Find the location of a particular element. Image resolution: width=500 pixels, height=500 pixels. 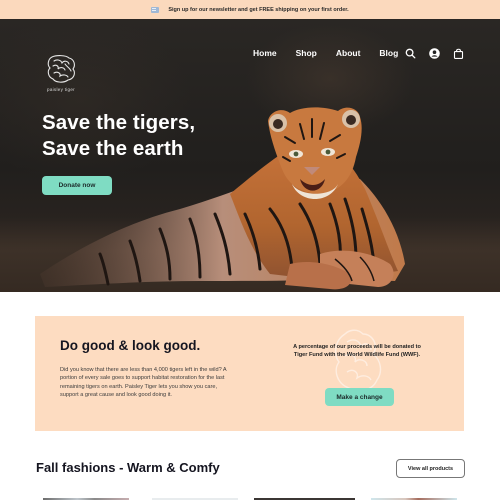

products-section-title: Fall fashions - Warm & Comfy is located at coordinates (128, 467).